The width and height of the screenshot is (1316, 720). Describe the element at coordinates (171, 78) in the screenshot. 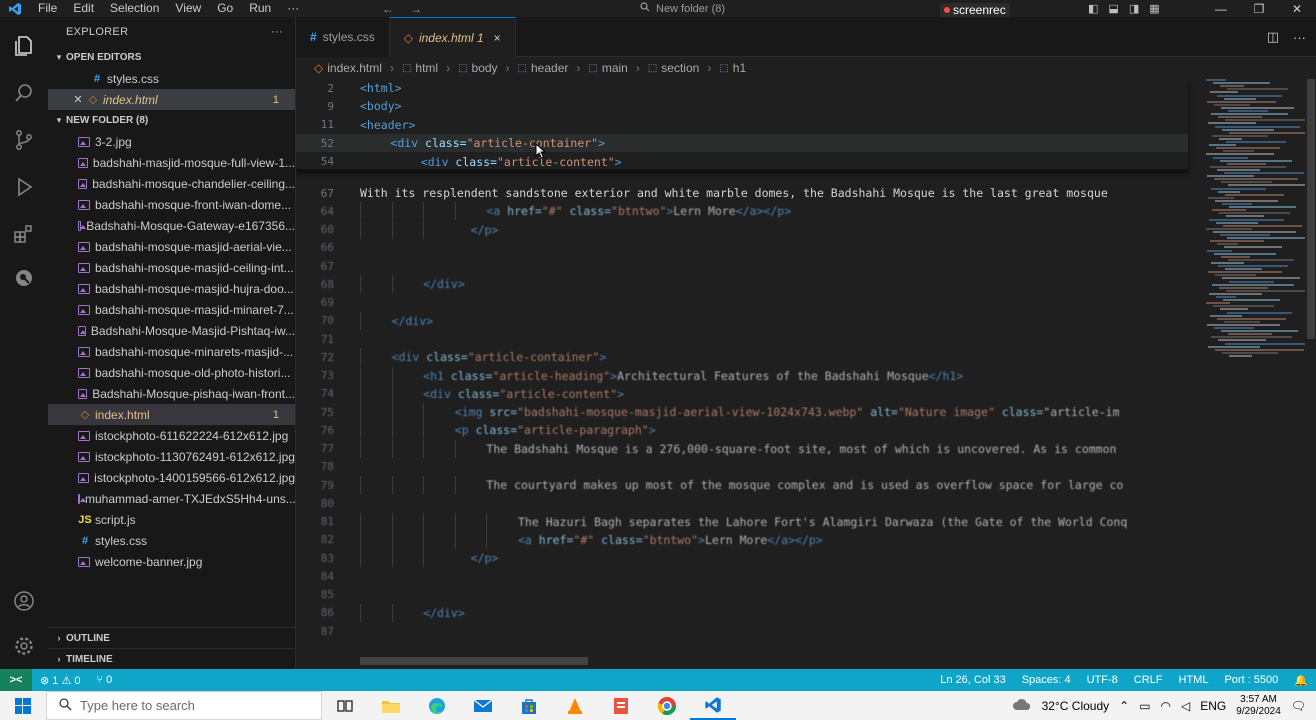

I see `open-editor-item: # styles.css` at that location.